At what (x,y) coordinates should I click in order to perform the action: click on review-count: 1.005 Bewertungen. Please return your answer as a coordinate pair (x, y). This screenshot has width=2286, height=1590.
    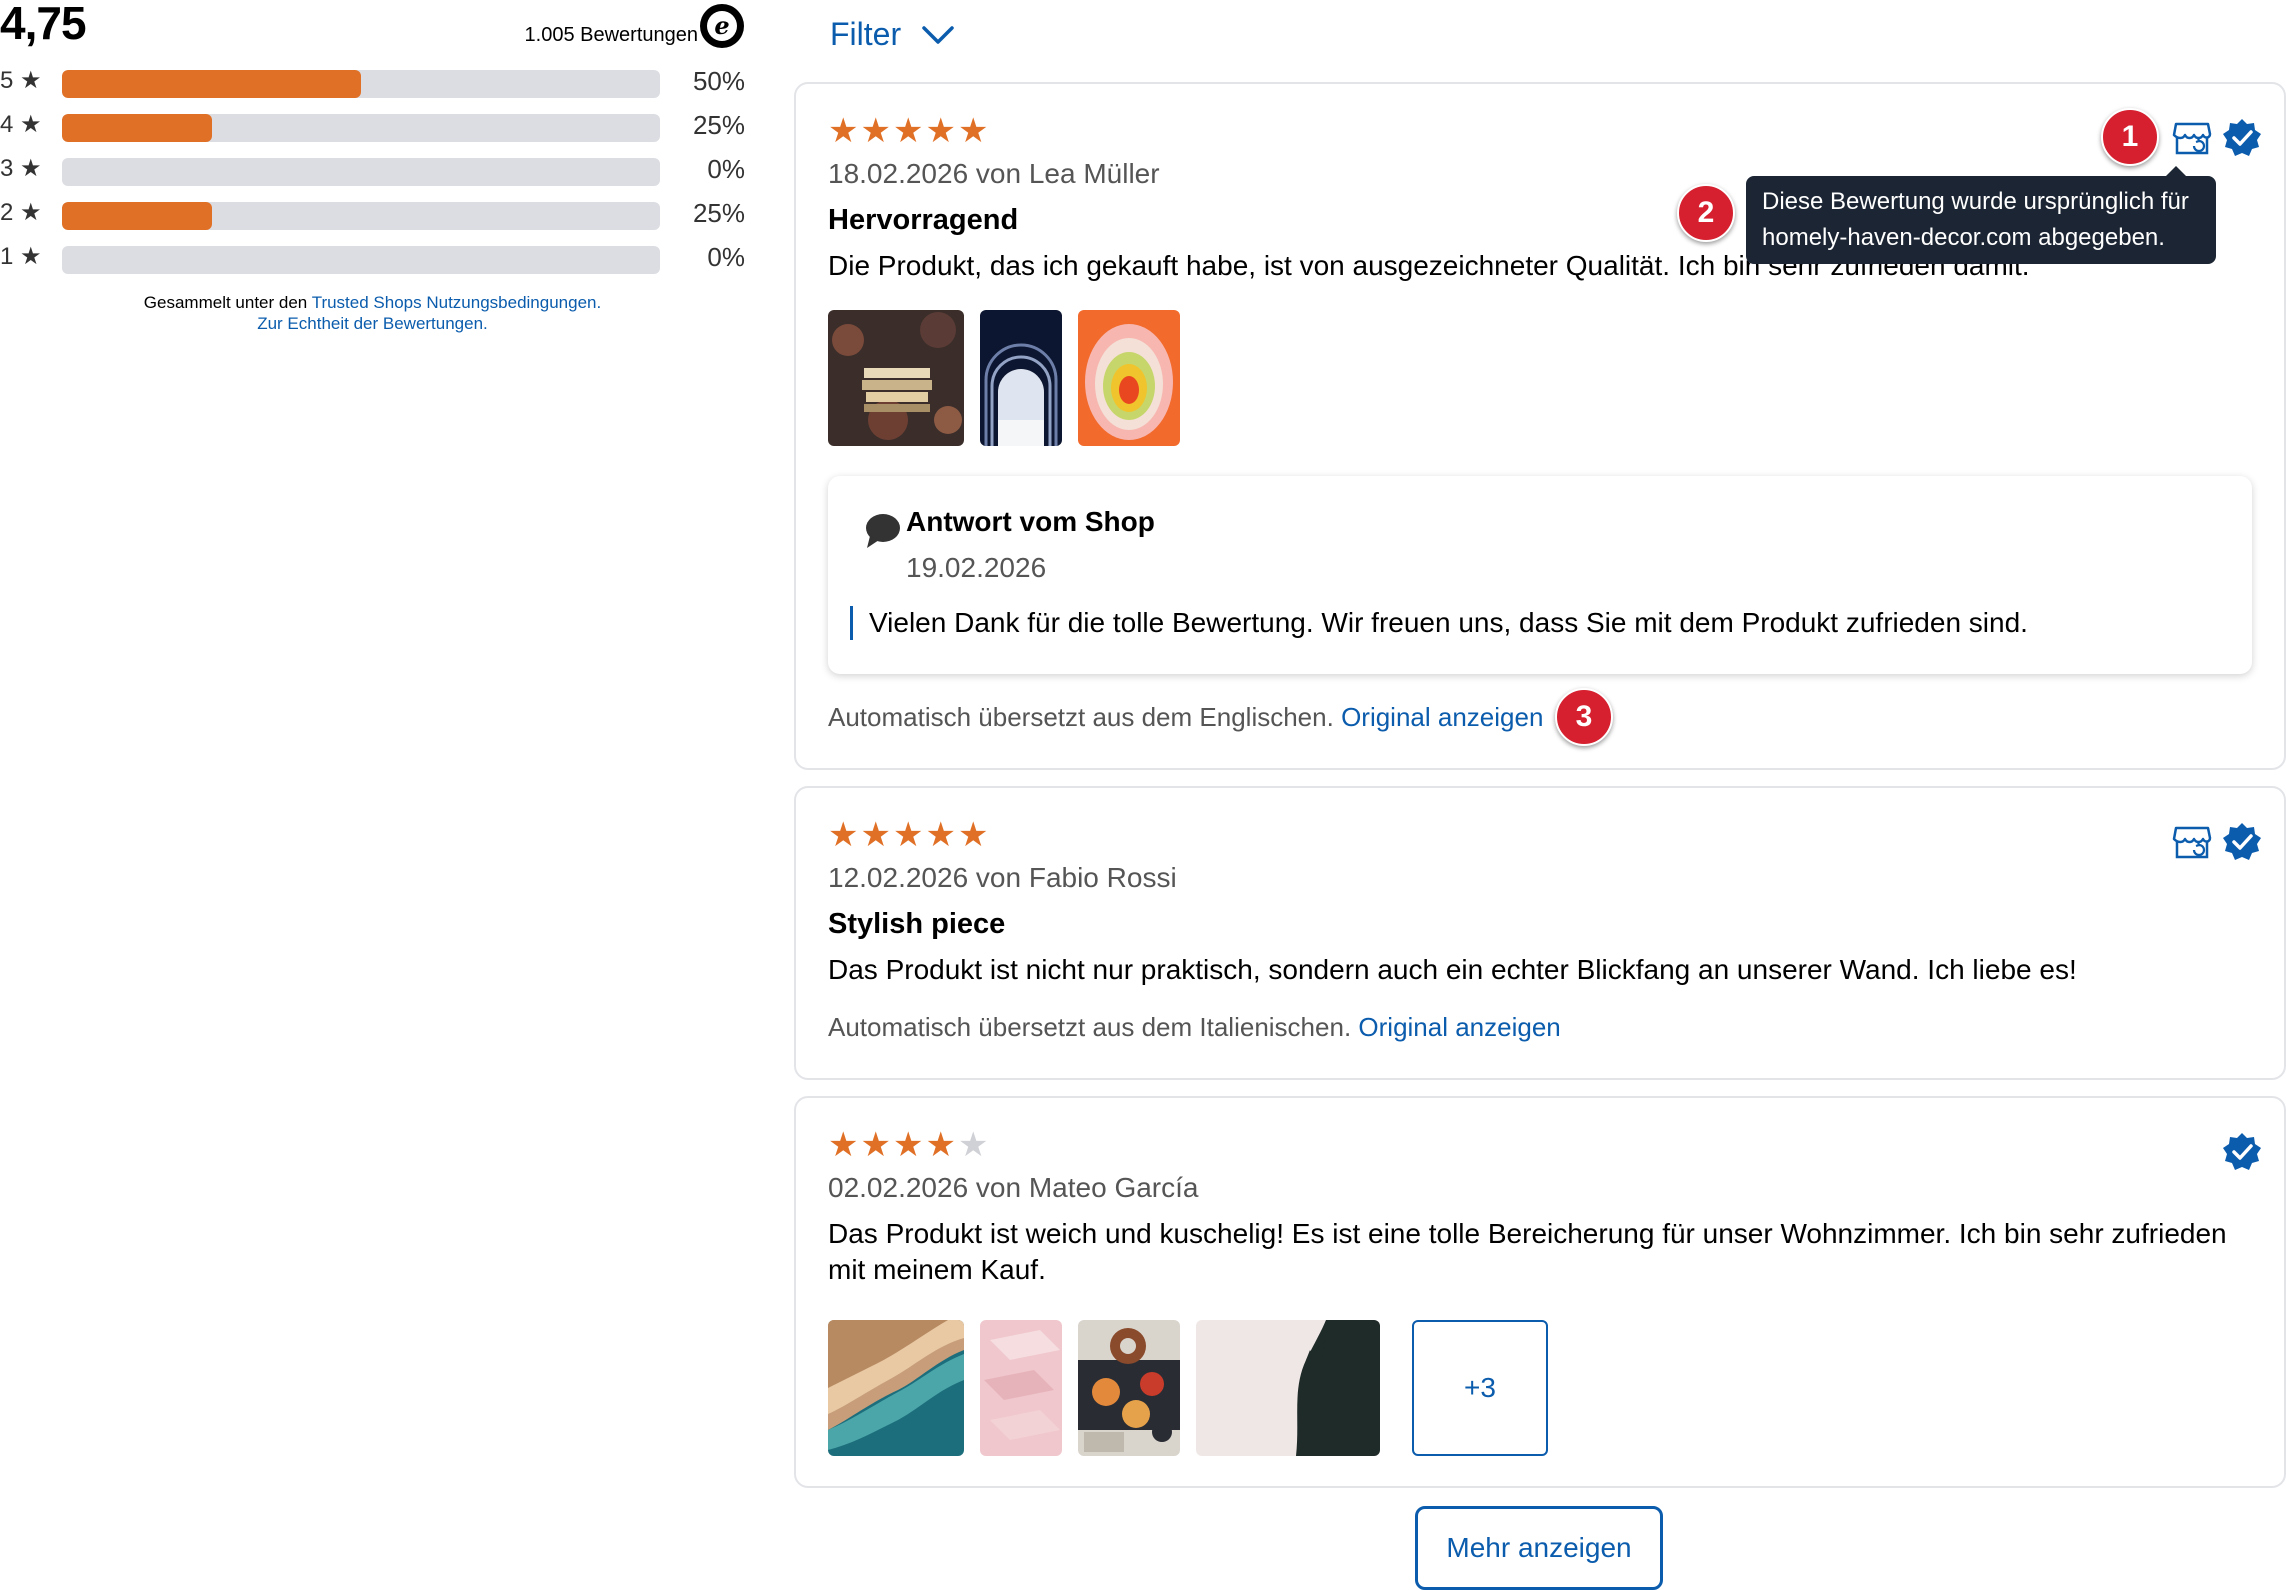
    Looking at the image, I should click on (611, 35).